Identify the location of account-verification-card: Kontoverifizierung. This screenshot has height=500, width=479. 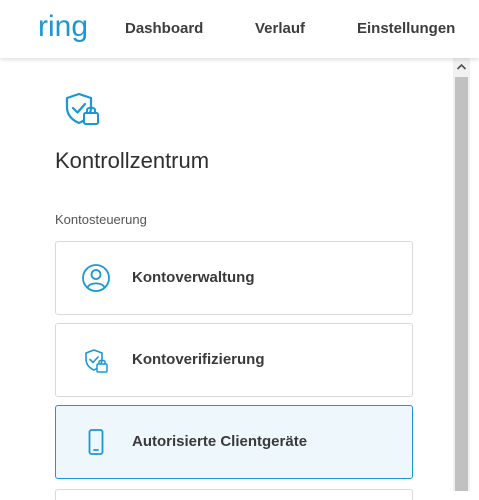
(234, 360).